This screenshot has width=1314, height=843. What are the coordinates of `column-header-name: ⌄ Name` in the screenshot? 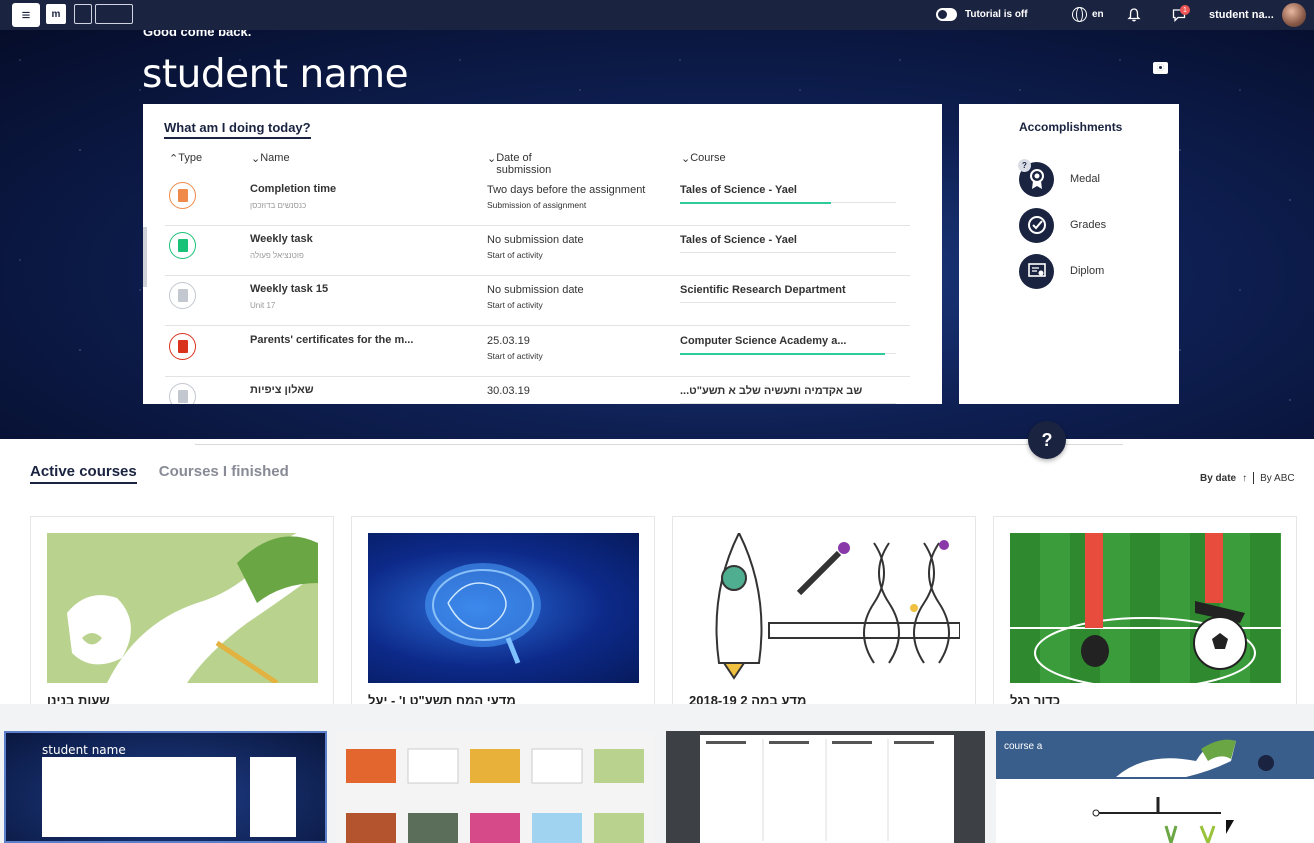 It's located at (270, 158).